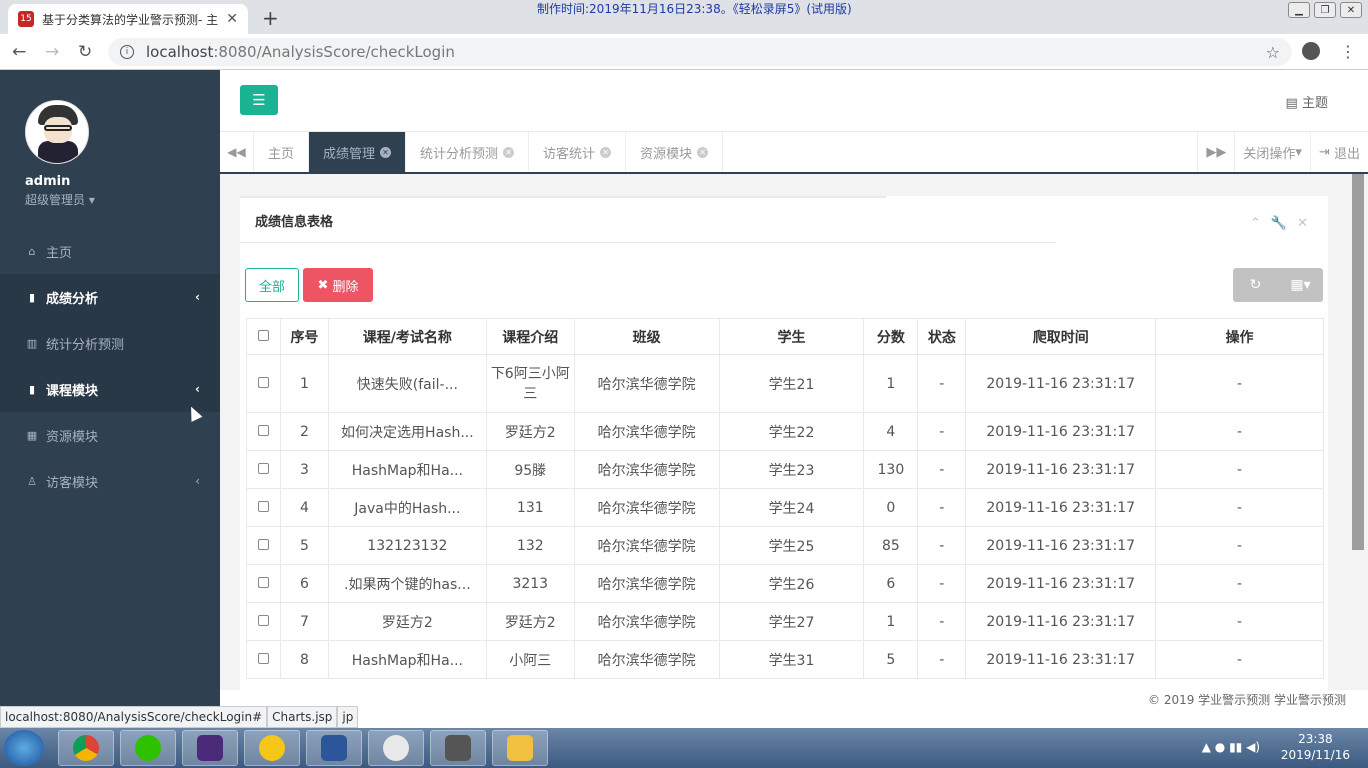  I want to click on column-header: 课程介绍, so click(530, 336).